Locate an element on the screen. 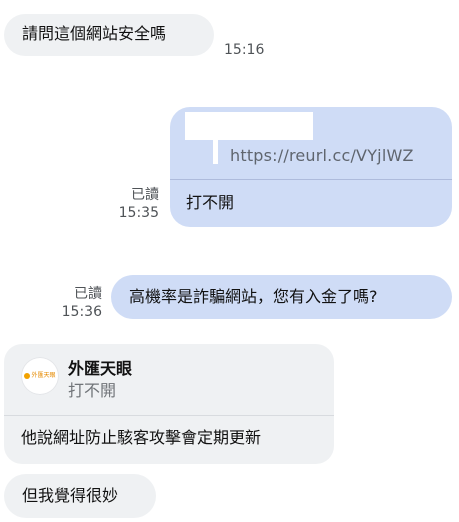 This screenshot has height=522, width=459. message-text: 但我覺得很妙 is located at coordinates (70, 495).